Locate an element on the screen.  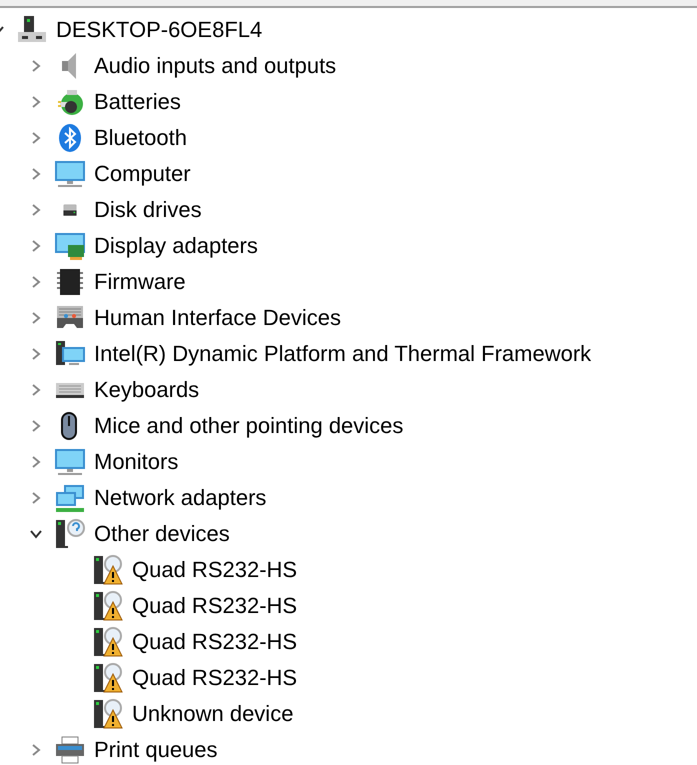
device-category: Audio inputs and outputs is located at coordinates (215, 66).